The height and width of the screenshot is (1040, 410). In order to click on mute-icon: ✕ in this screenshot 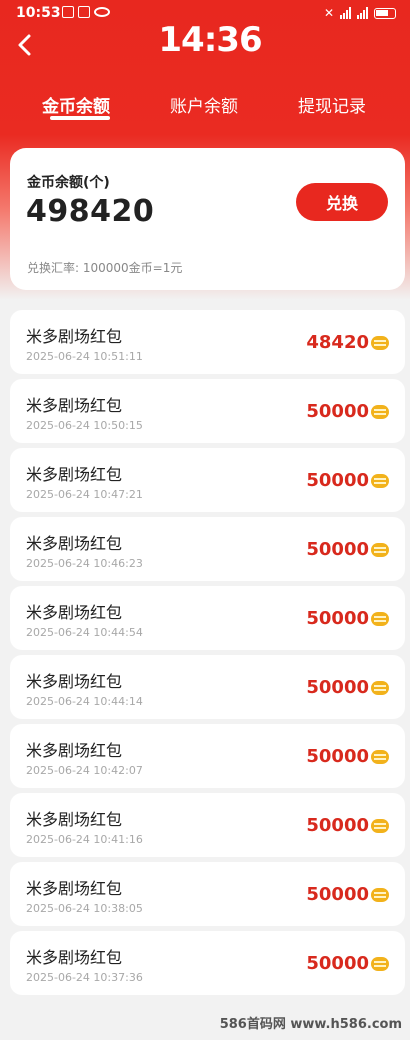, I will do `click(328, 13)`.